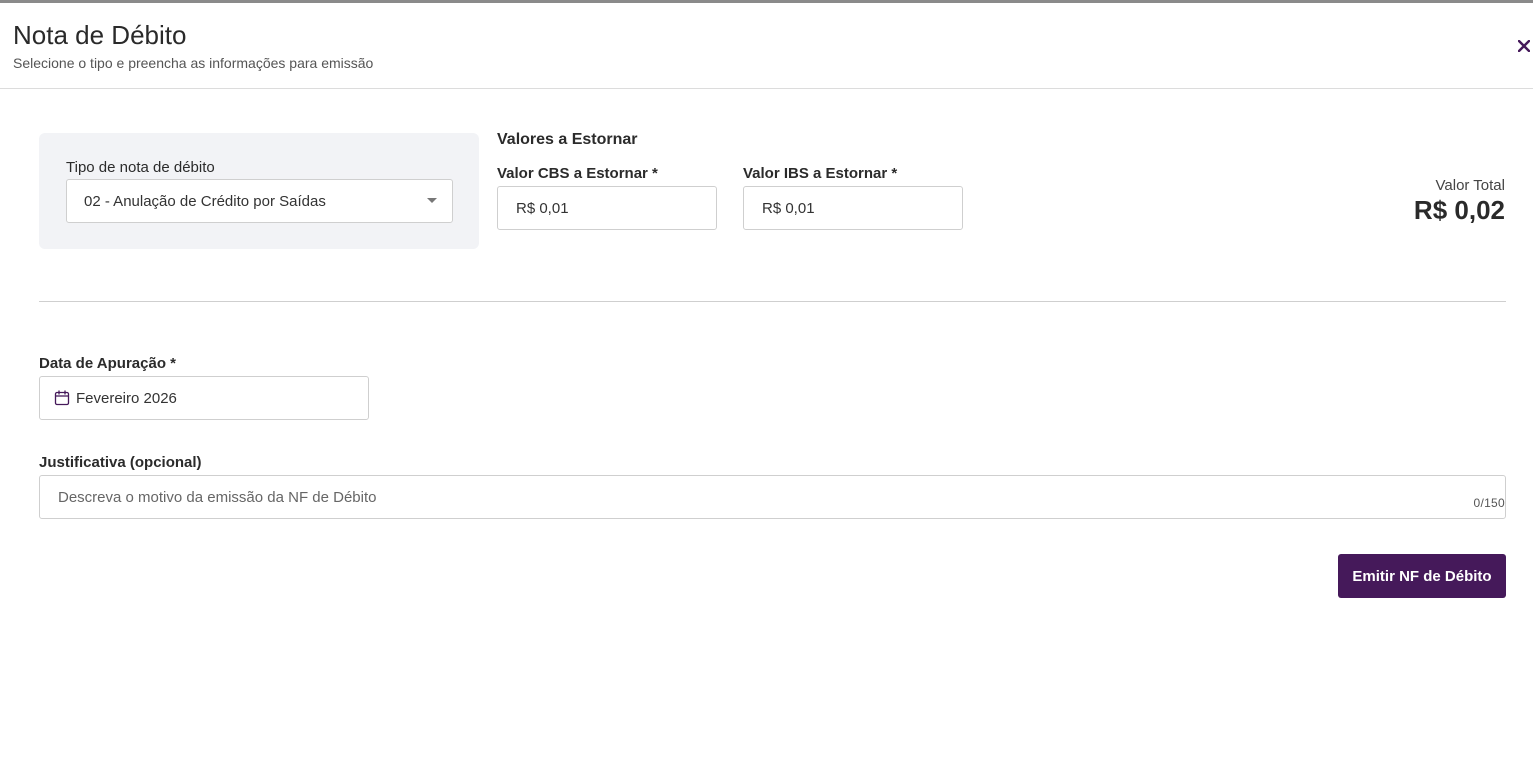 The width and height of the screenshot is (1533, 774). I want to click on calendar-icon, so click(62, 398).